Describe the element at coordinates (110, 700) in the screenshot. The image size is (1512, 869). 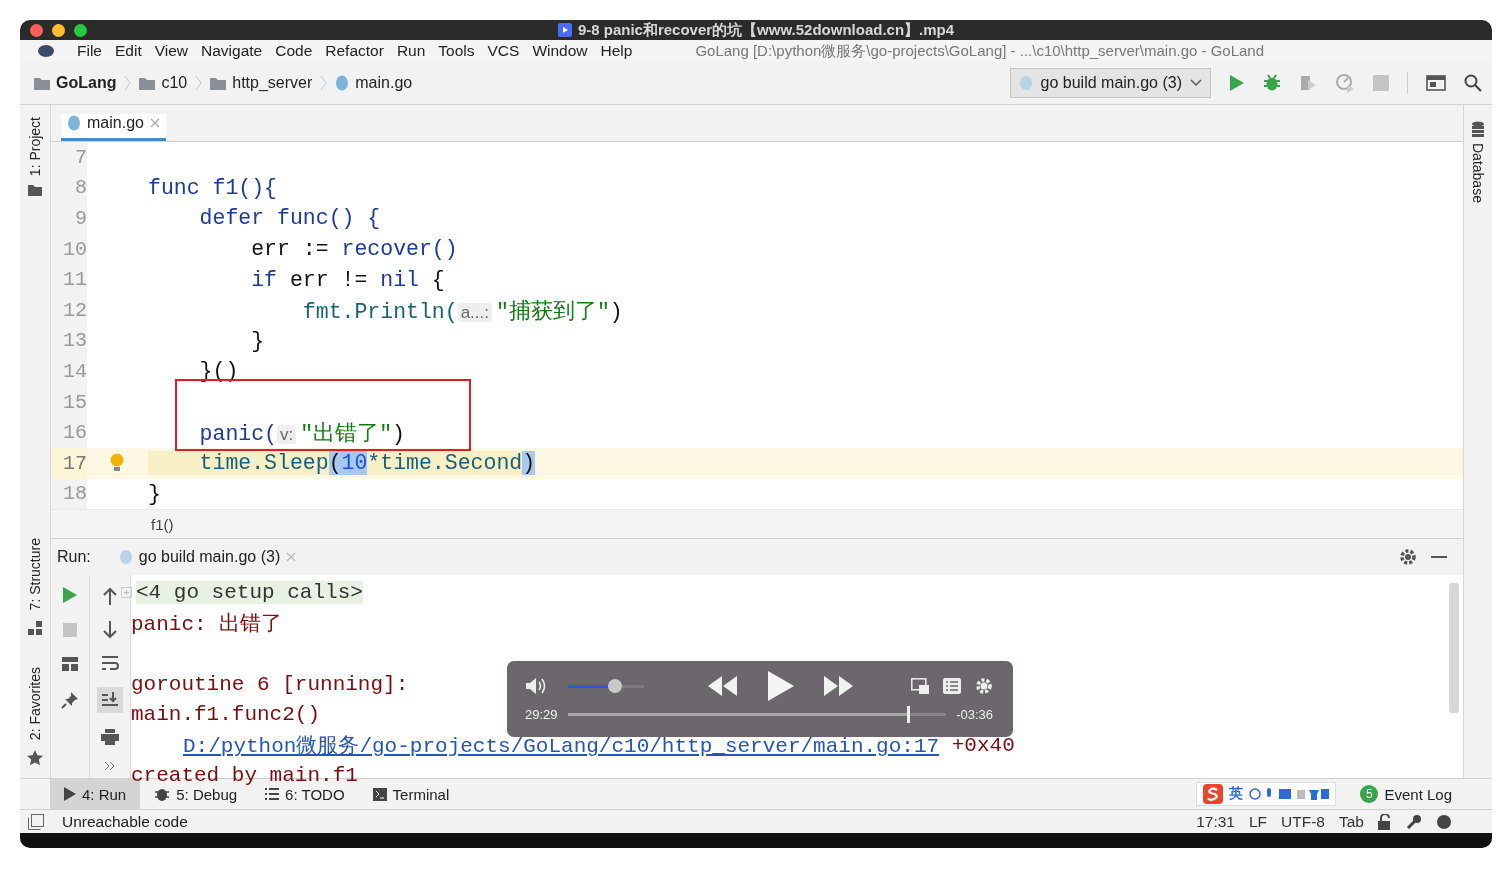
I see `scroll-to-end-icon` at that location.